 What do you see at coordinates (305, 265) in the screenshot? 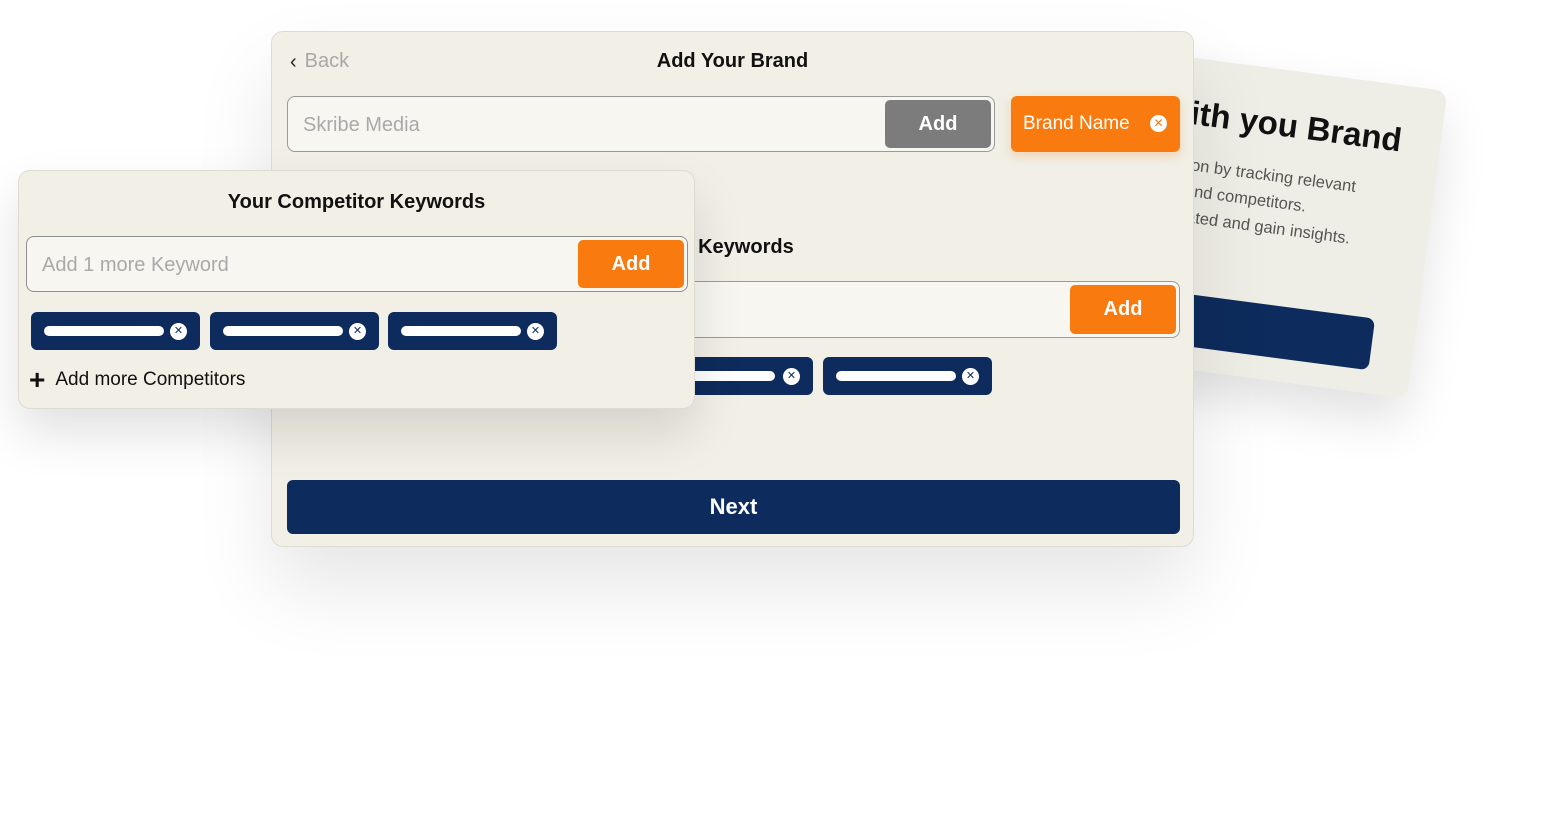
I see `competitor-keyword-input` at bounding box center [305, 265].